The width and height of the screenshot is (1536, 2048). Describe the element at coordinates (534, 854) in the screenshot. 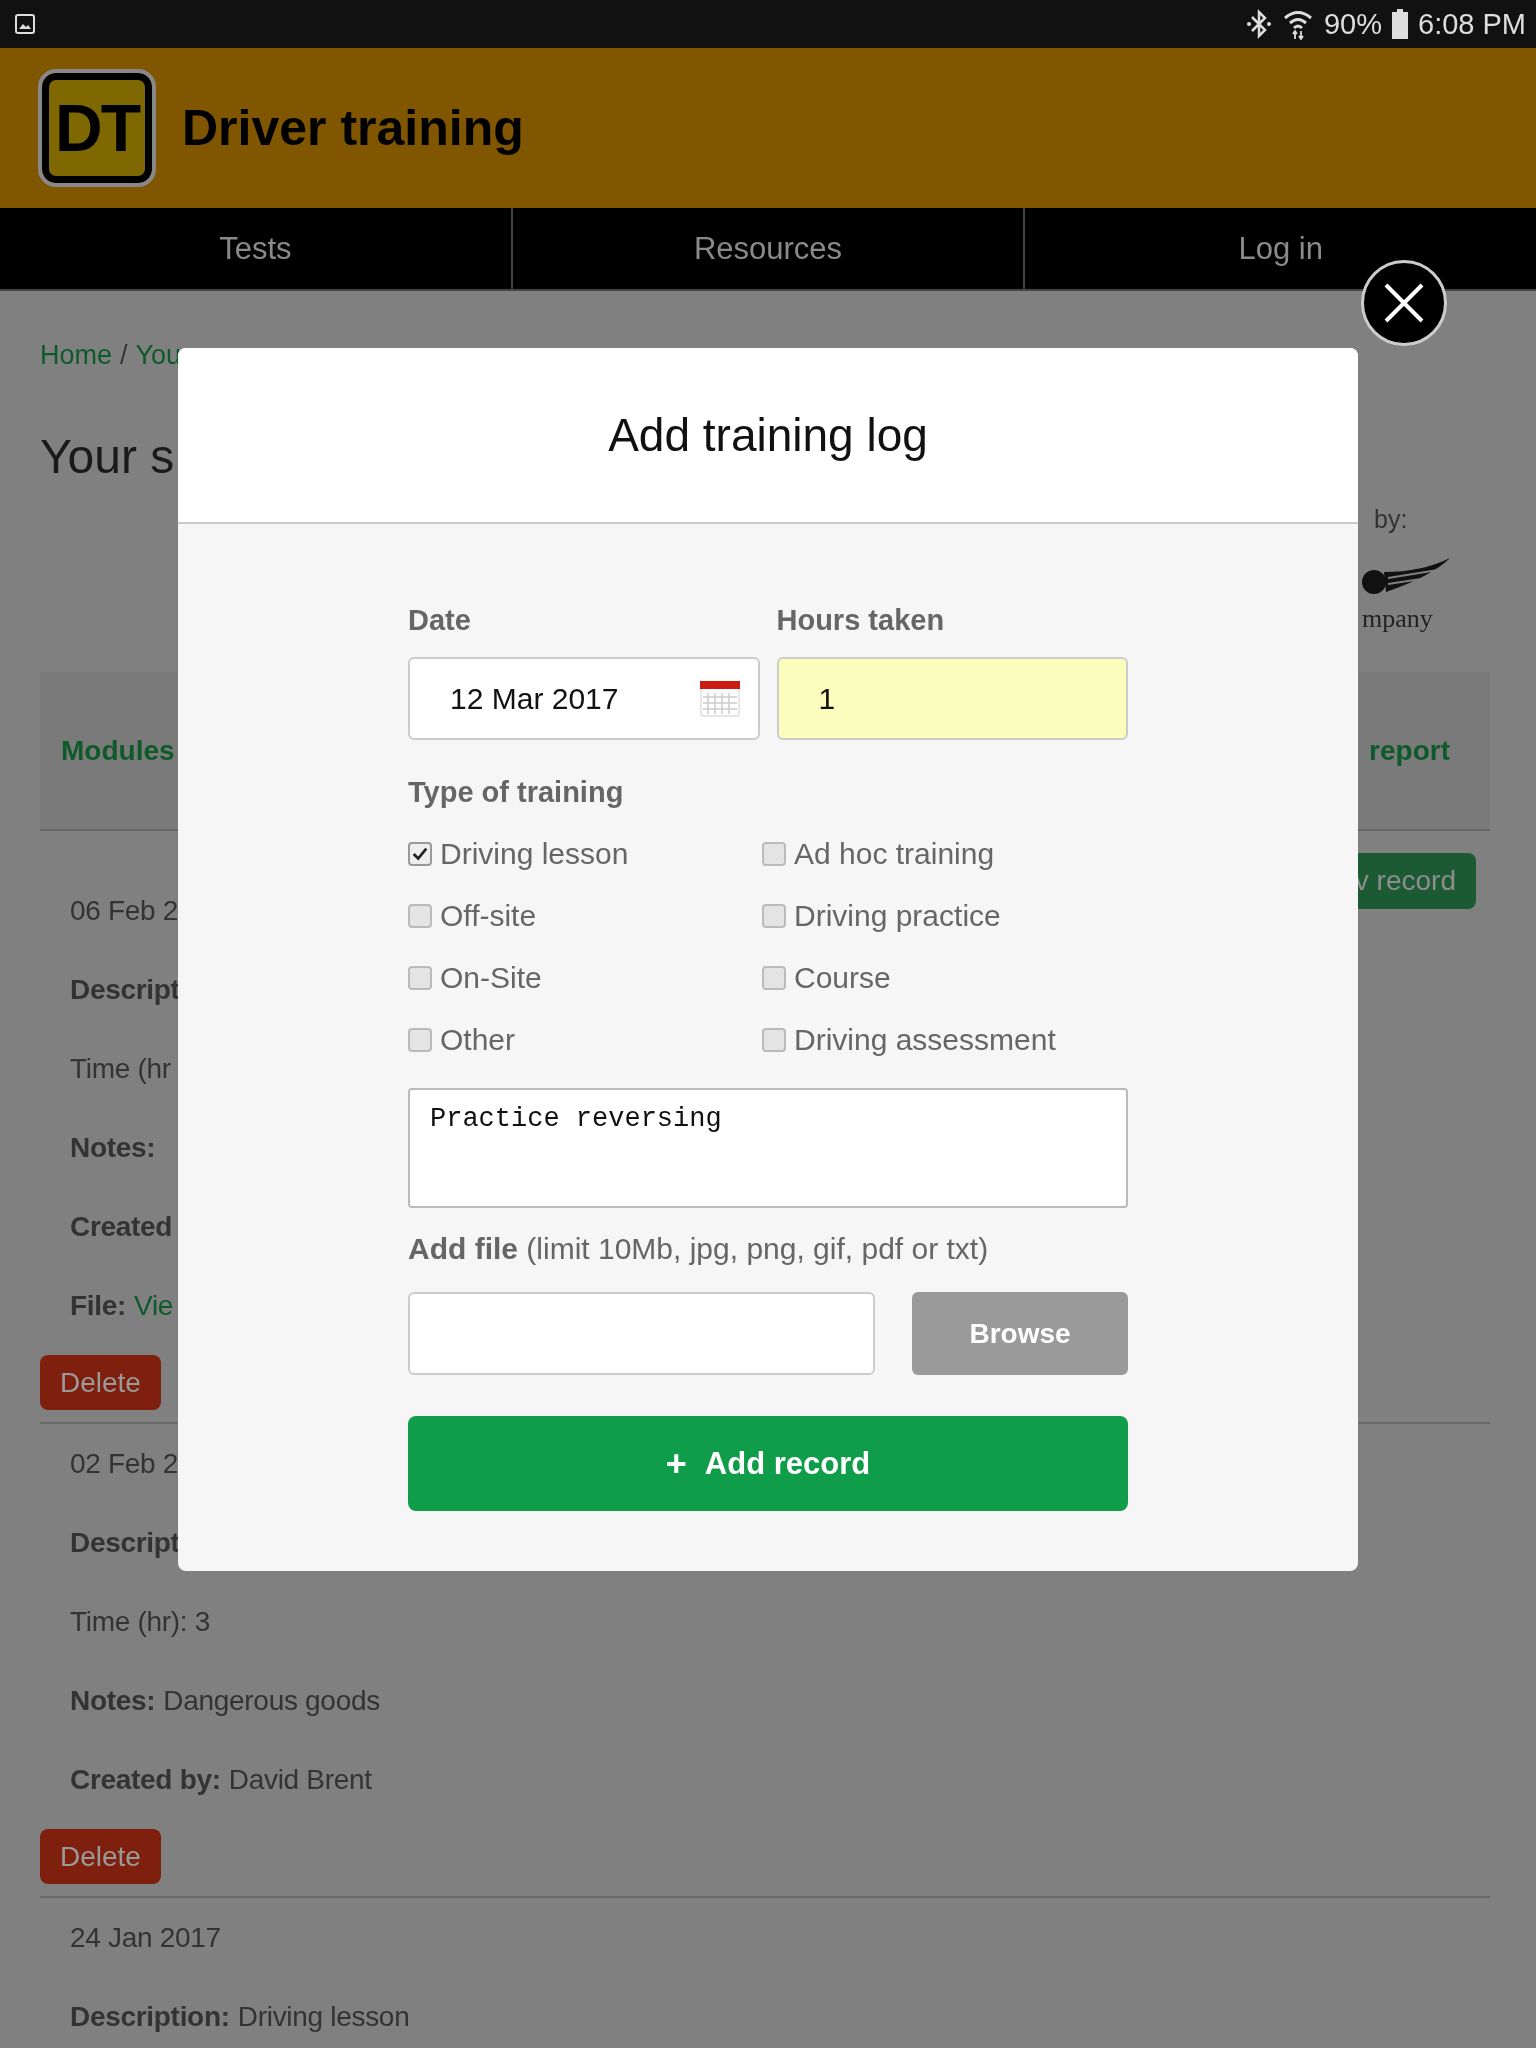

I see `checkbox-label: Driving lesson` at that location.